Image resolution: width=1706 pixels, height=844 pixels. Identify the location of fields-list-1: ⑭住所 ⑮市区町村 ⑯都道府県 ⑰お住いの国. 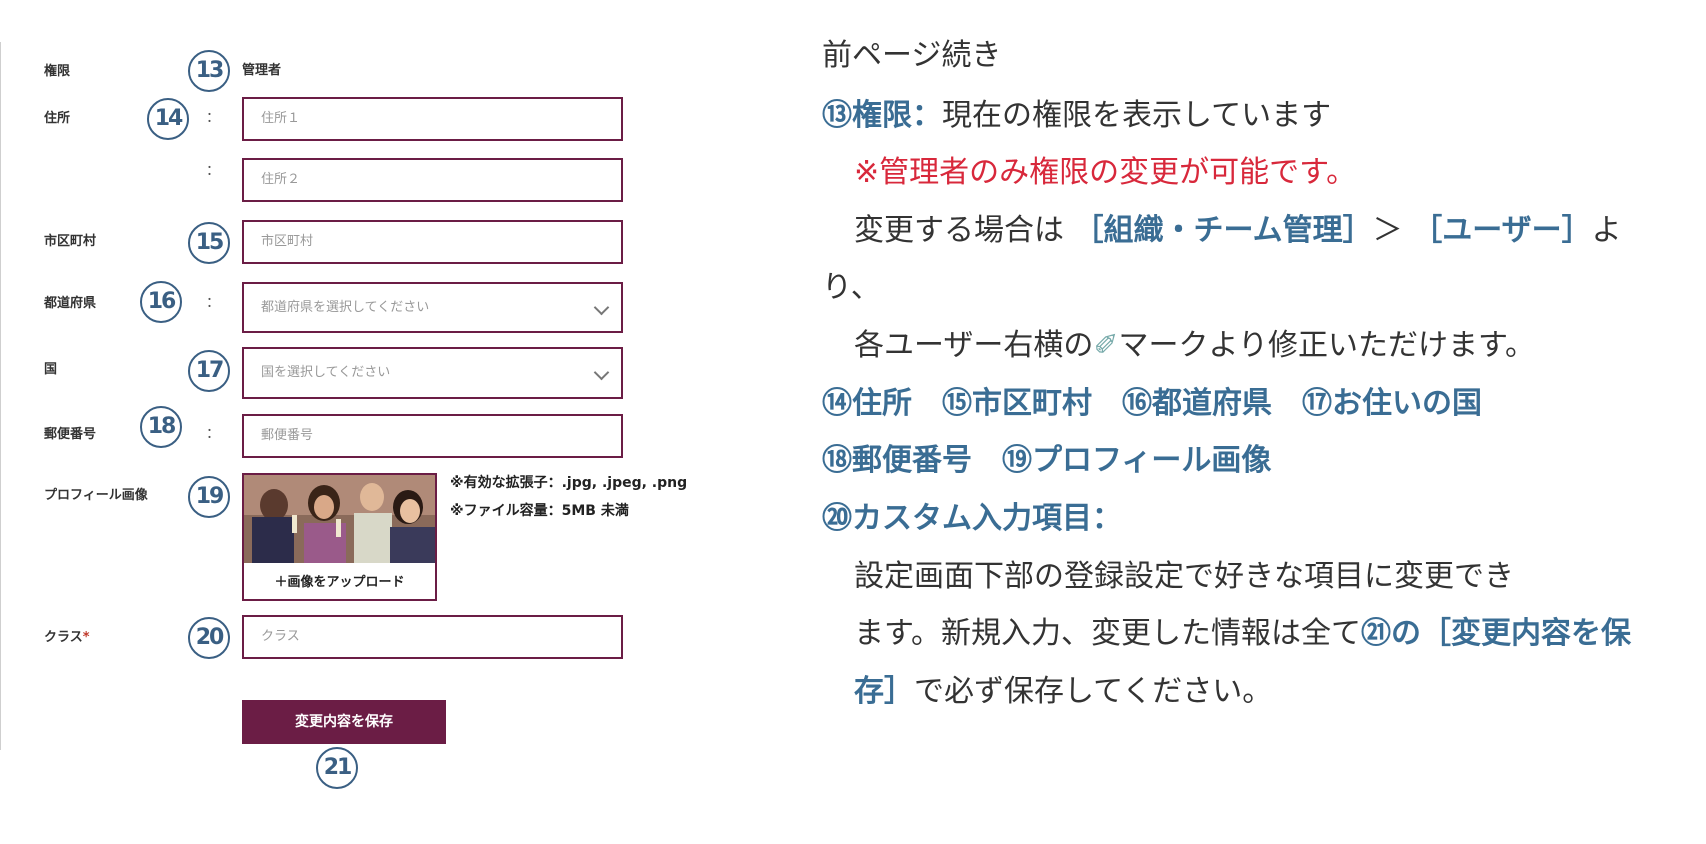
(1152, 403).